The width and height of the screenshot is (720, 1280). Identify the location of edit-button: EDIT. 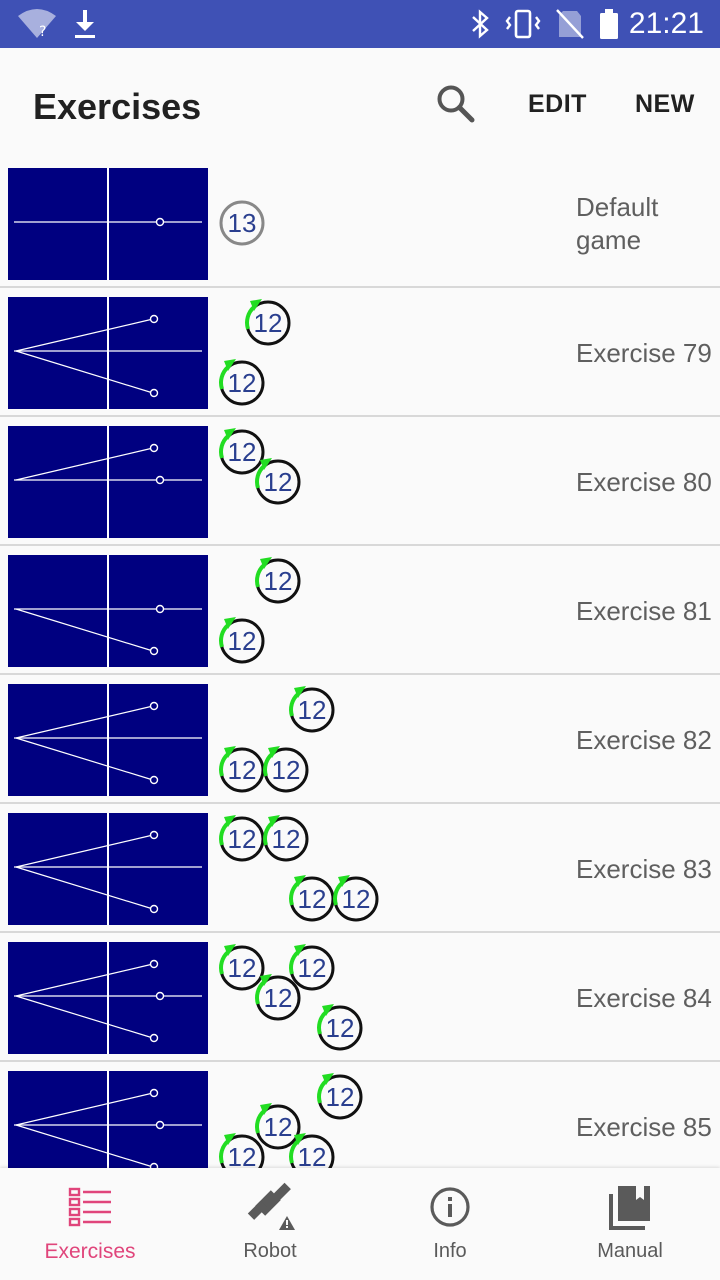
(557, 104).